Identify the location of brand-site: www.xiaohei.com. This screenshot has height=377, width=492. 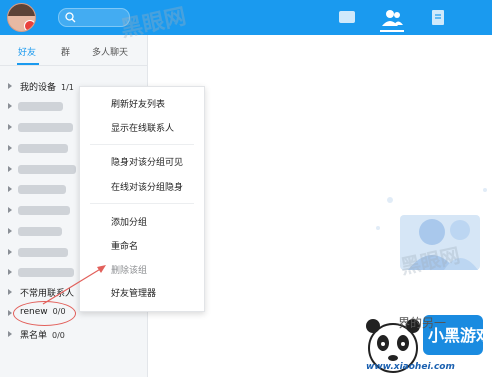
(410, 367).